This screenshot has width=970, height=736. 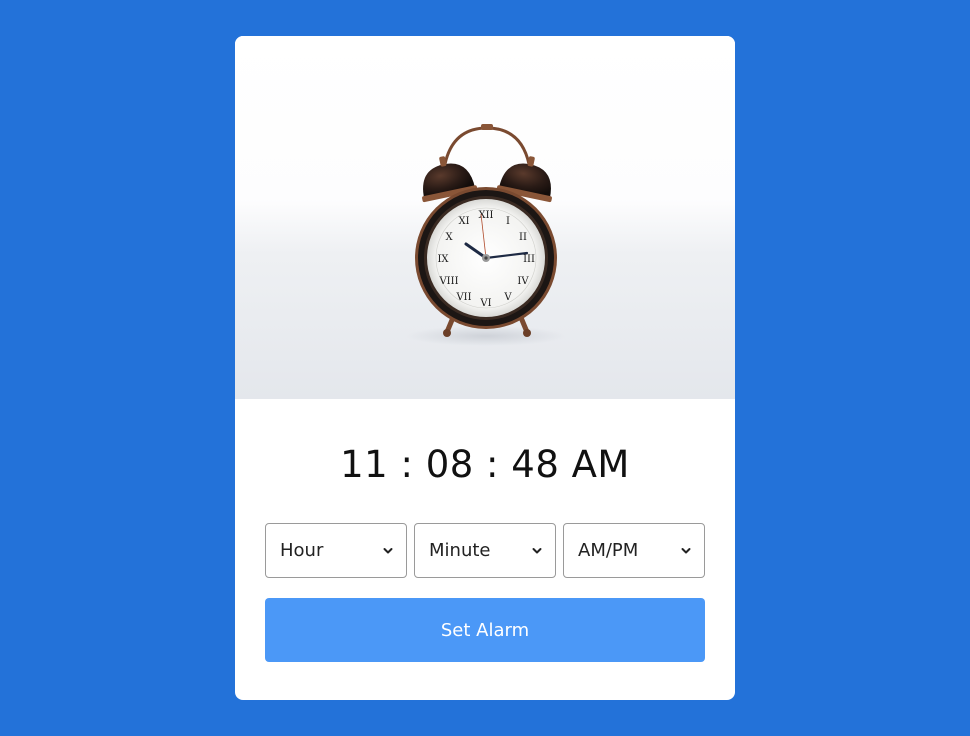 What do you see at coordinates (336, 550) in the screenshot?
I see `hour-select: Hour` at bounding box center [336, 550].